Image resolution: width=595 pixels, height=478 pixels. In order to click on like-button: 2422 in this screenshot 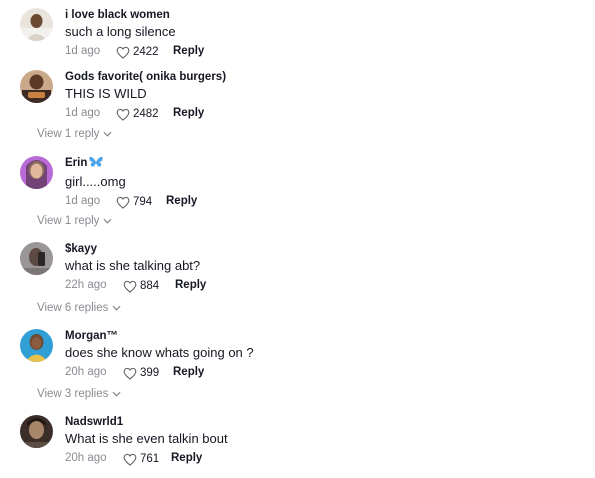, I will do `click(137, 52)`.